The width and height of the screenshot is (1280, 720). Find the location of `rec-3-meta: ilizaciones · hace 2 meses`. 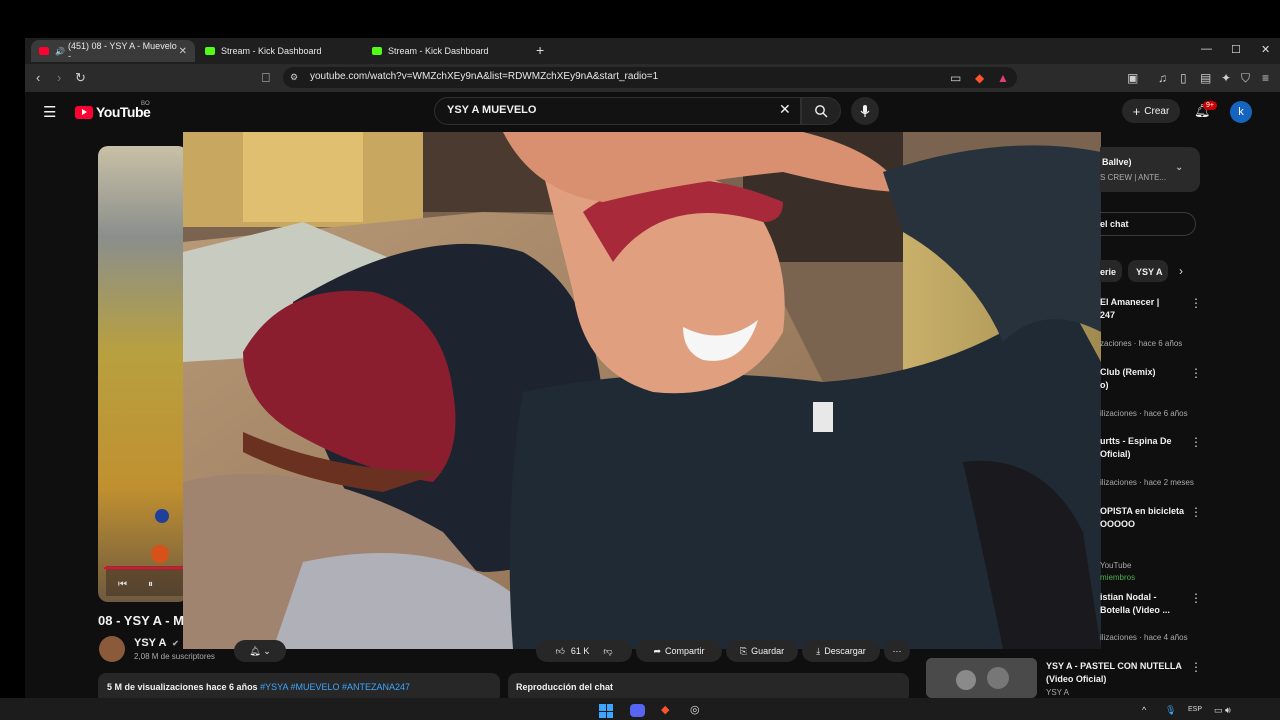

rec-3-meta: ilizaciones · hace 2 meses is located at coordinates (1147, 482).